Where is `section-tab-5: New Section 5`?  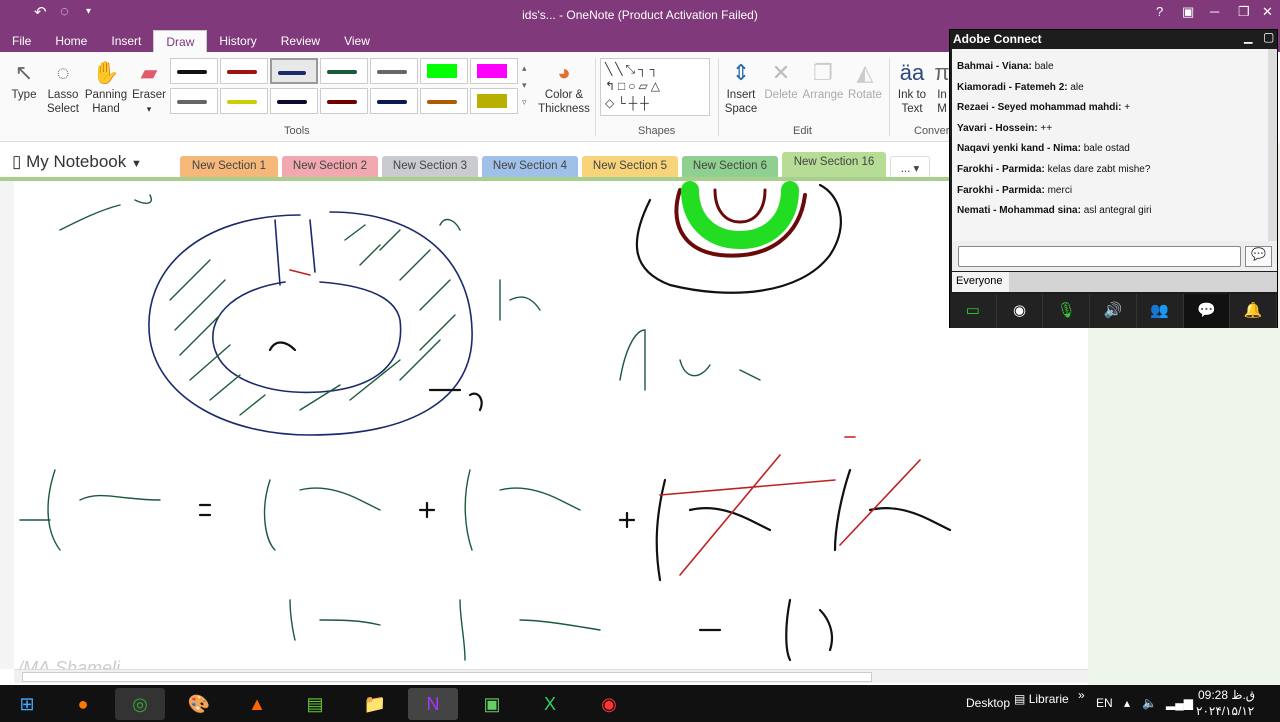 section-tab-5: New Section 5 is located at coordinates (630, 167).